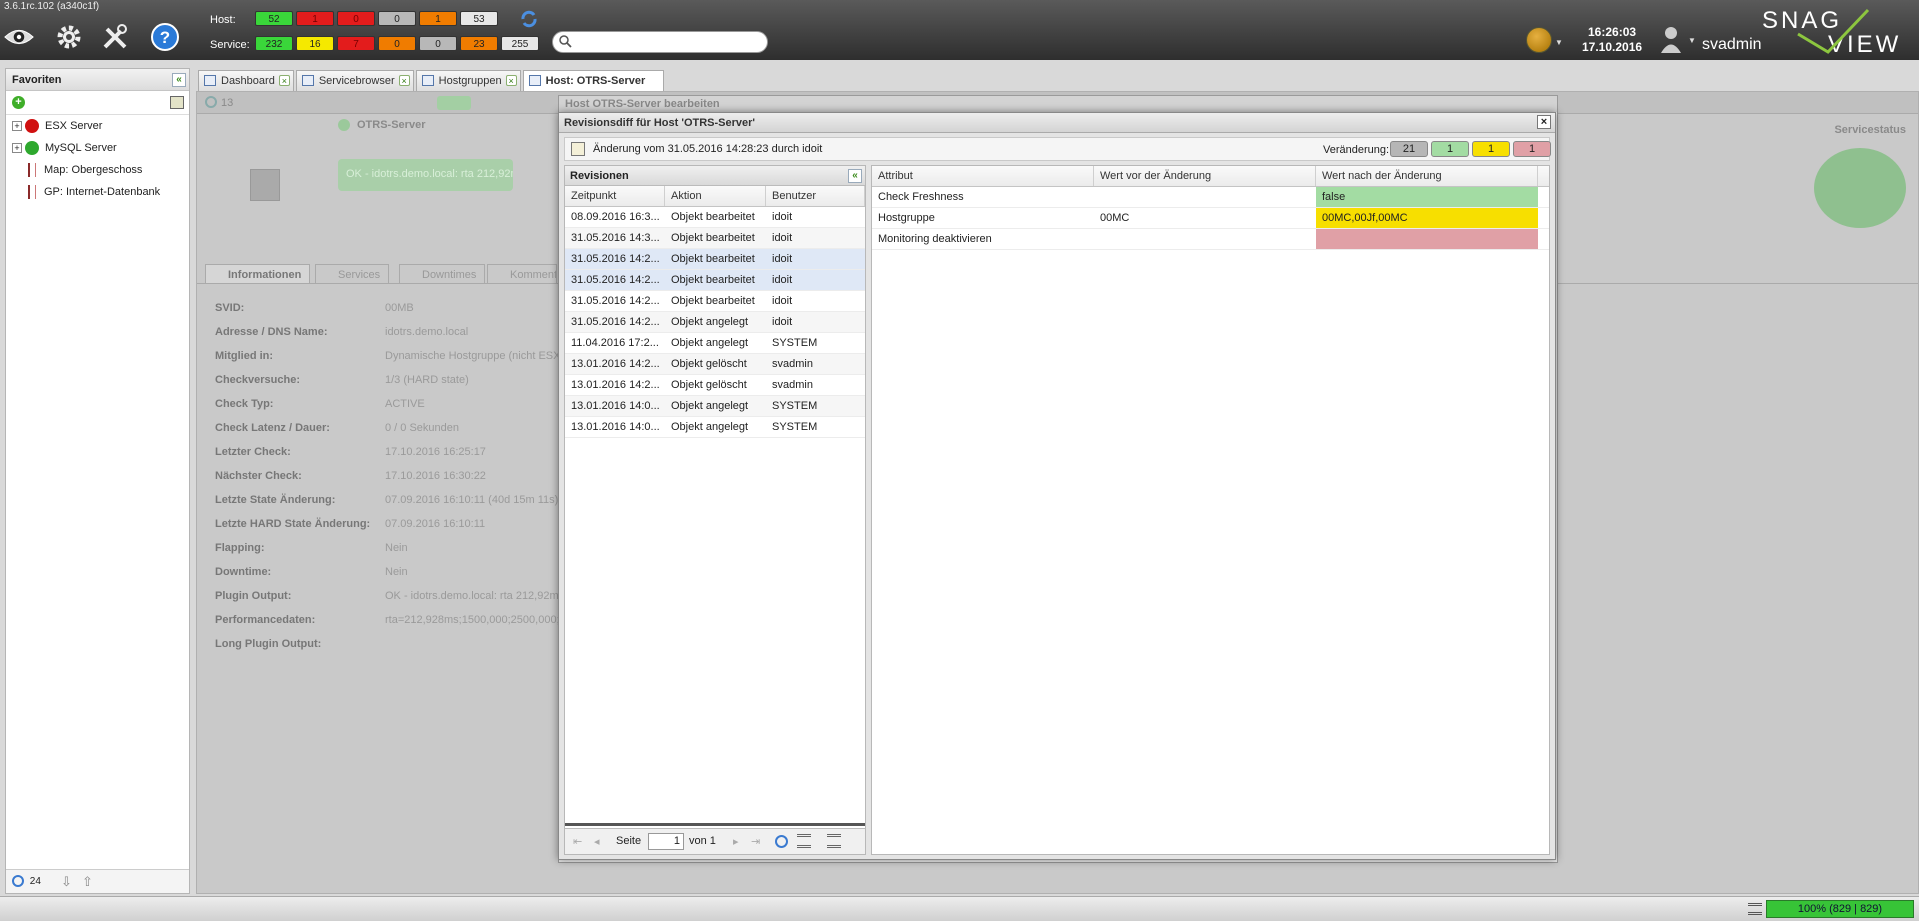 The width and height of the screenshot is (1919, 921). What do you see at coordinates (935, 239) in the screenshot?
I see `diff-attribute: Monitoring deaktivieren` at bounding box center [935, 239].